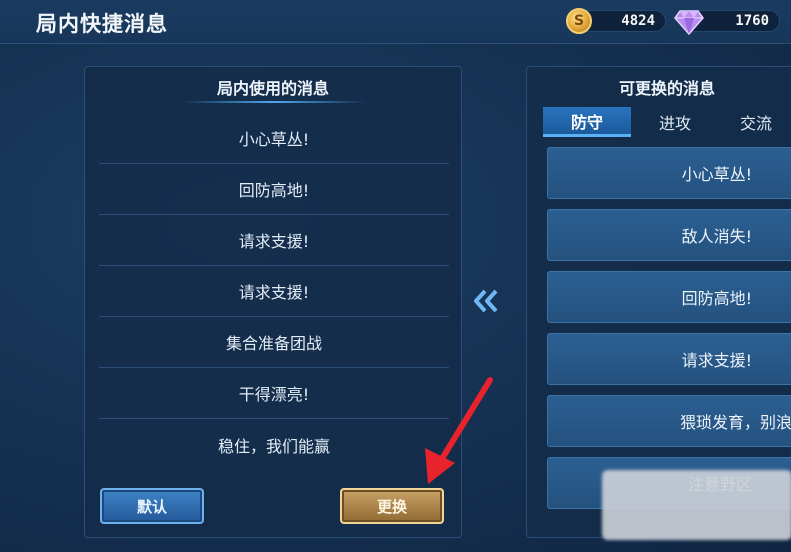 This screenshot has height=552, width=791. Describe the element at coordinates (669, 235) in the screenshot. I see `replaceable-message-item: 敌人消失!` at that location.